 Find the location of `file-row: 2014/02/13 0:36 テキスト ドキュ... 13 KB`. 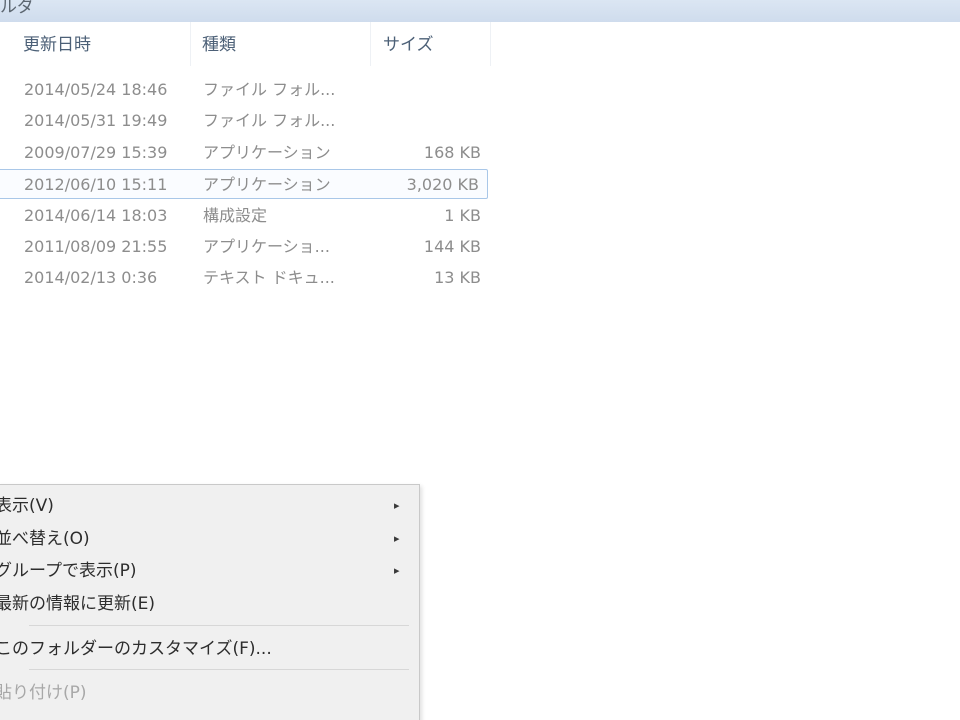

file-row: 2014/02/13 0:36 テキスト ドキュ... 13 KB is located at coordinates (245, 277).